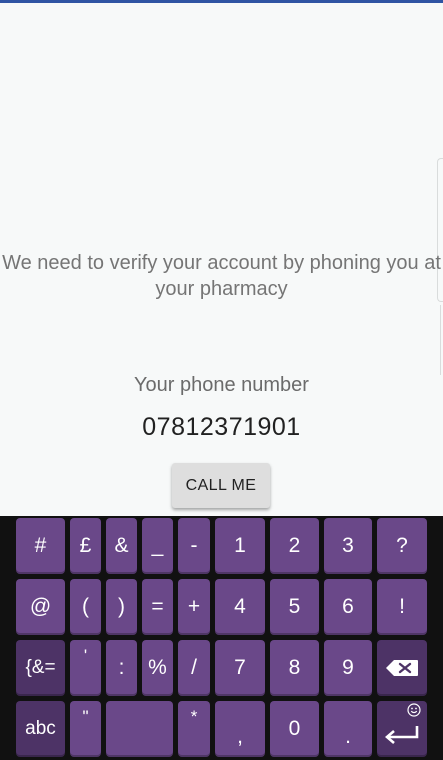  I want to click on key-4: 4, so click(240, 607).